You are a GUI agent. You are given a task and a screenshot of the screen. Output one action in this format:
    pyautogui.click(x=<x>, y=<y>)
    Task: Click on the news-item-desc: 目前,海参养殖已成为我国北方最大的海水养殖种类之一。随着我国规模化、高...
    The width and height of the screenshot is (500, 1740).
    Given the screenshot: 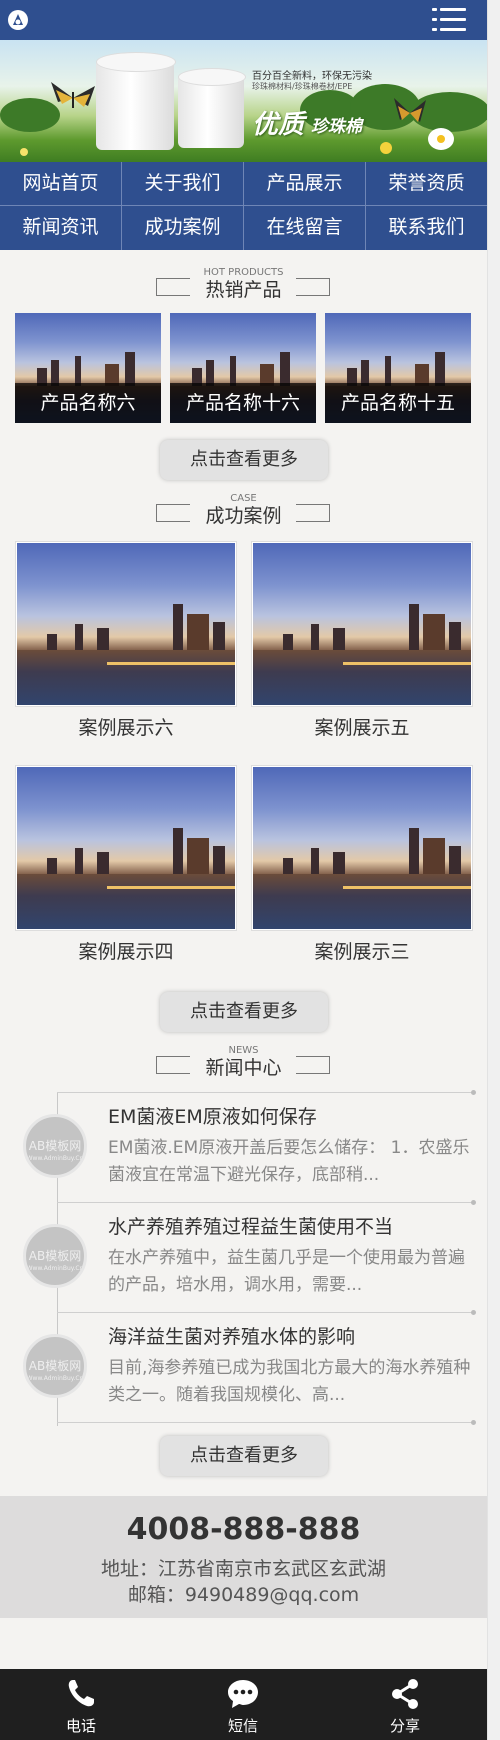 What is the action you would take?
    pyautogui.click(x=289, y=1381)
    